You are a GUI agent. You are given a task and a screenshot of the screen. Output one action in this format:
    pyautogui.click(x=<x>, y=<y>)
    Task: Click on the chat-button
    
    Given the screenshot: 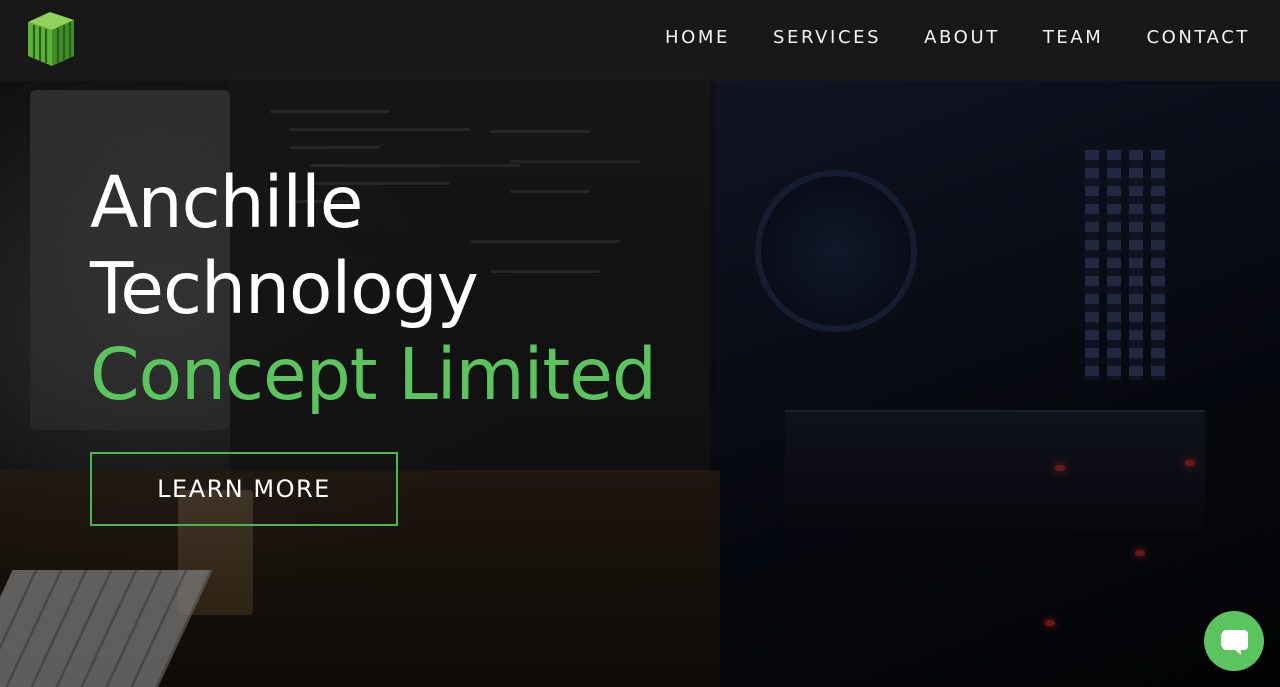 What is the action you would take?
    pyautogui.click(x=1234, y=641)
    